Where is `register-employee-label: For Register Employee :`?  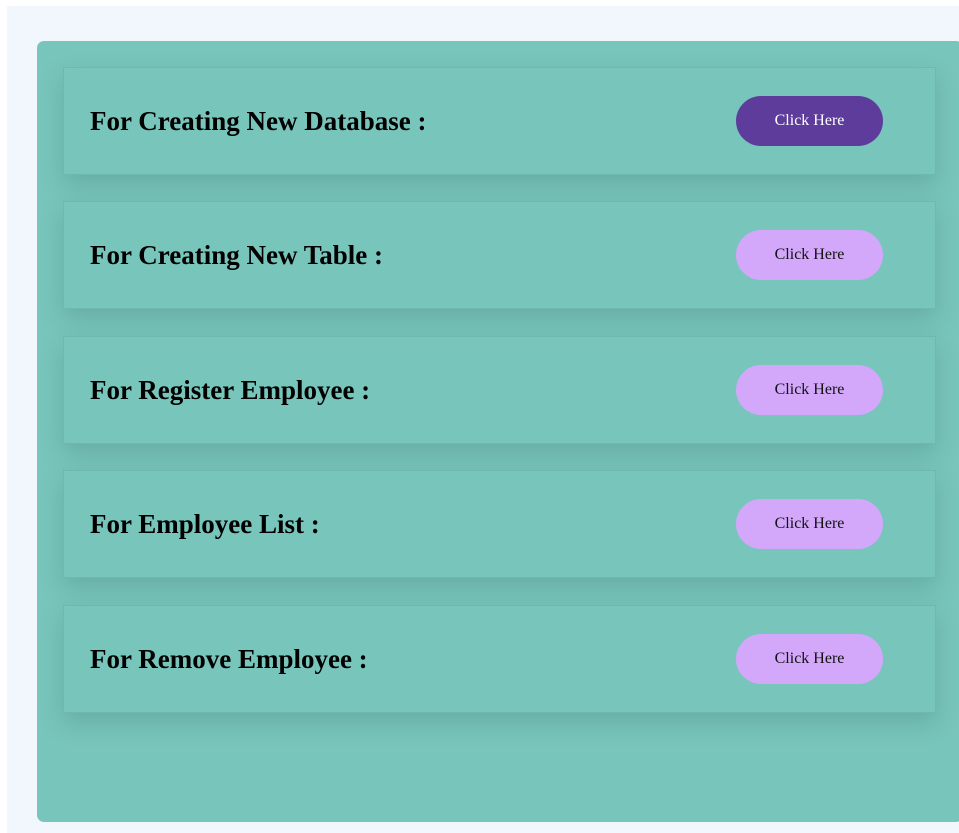
register-employee-label: For Register Employee : is located at coordinates (230, 389).